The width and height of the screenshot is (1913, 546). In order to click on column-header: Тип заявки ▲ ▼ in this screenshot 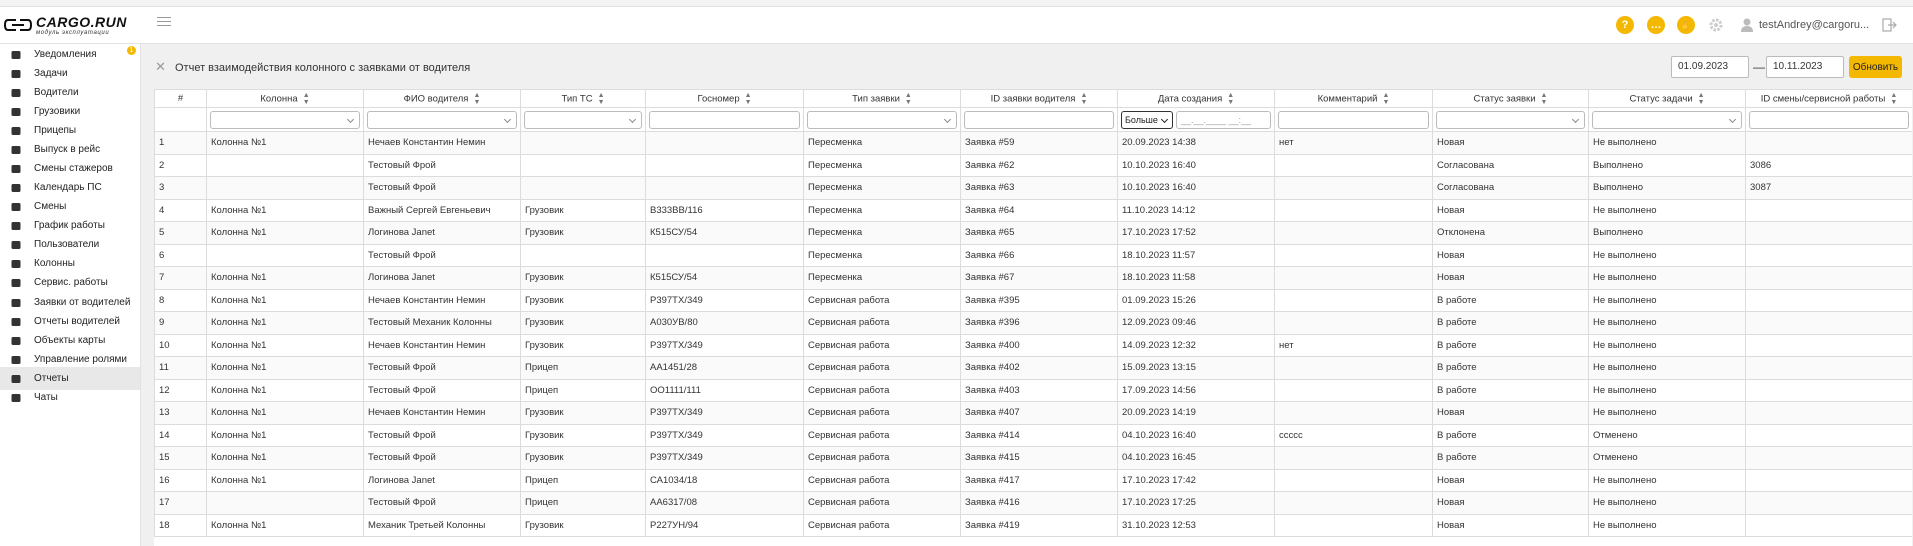, I will do `click(882, 98)`.